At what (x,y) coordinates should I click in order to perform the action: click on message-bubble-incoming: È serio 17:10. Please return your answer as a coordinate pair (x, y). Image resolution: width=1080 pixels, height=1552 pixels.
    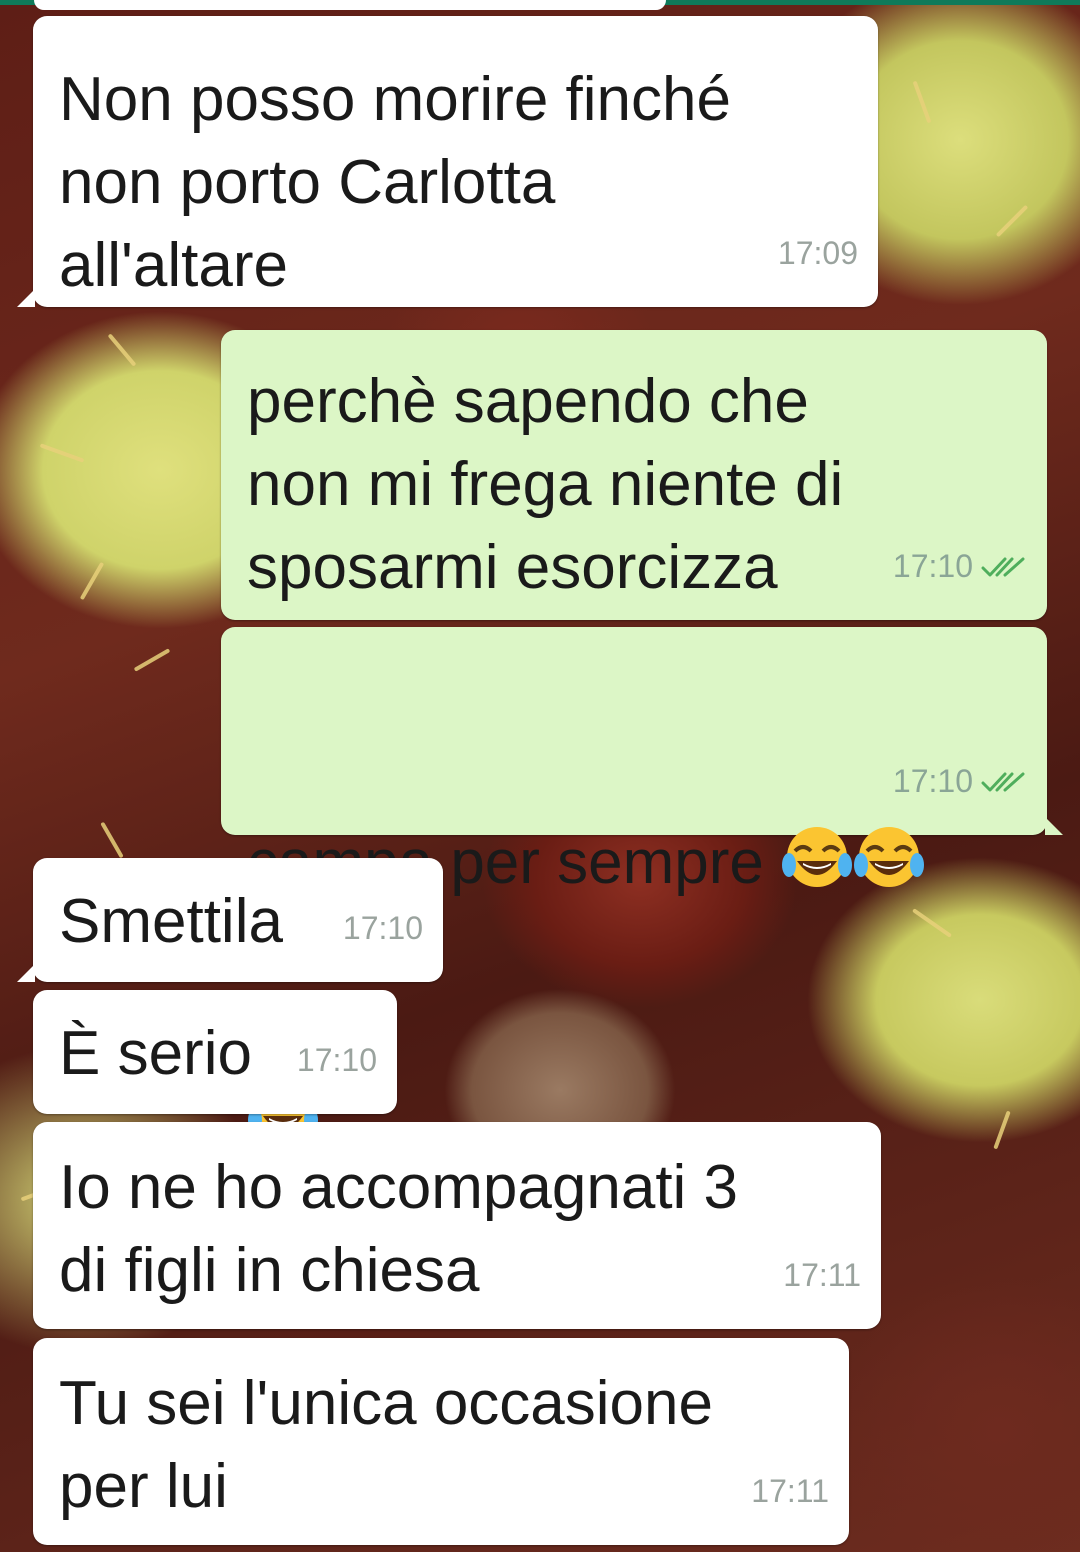
    Looking at the image, I should click on (215, 1052).